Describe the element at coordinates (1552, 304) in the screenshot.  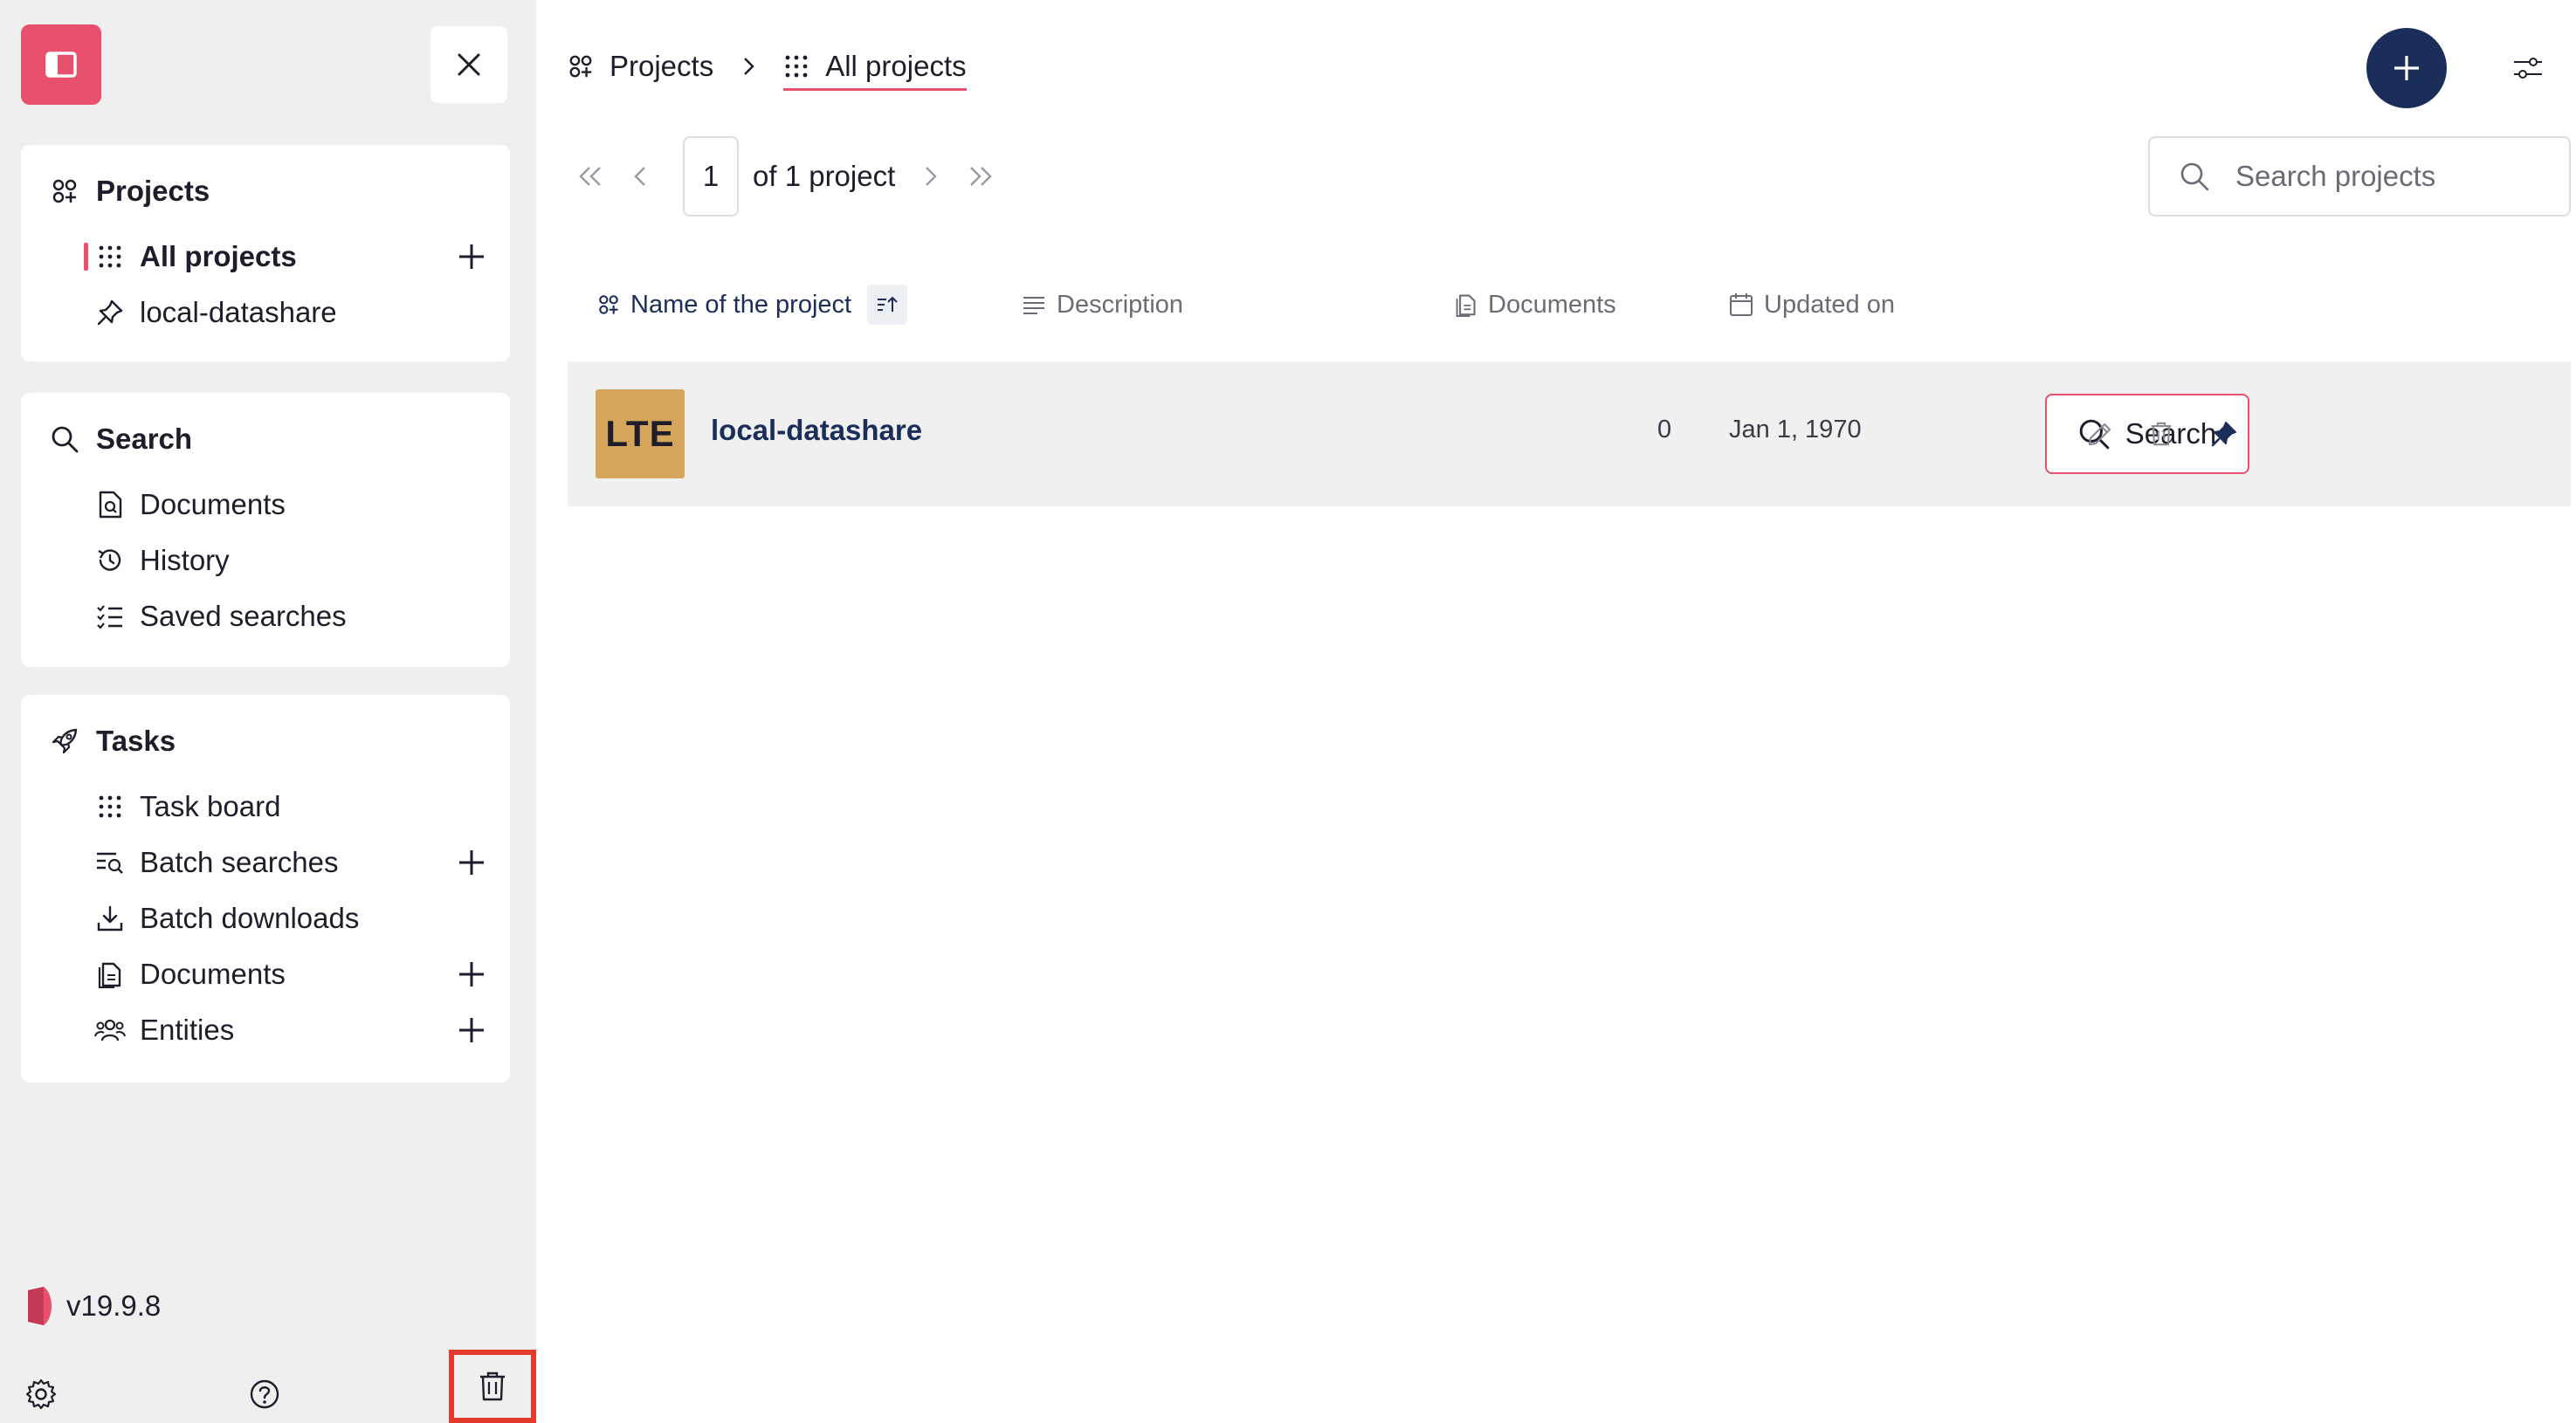
I see `column-label-documents: Documents` at that location.